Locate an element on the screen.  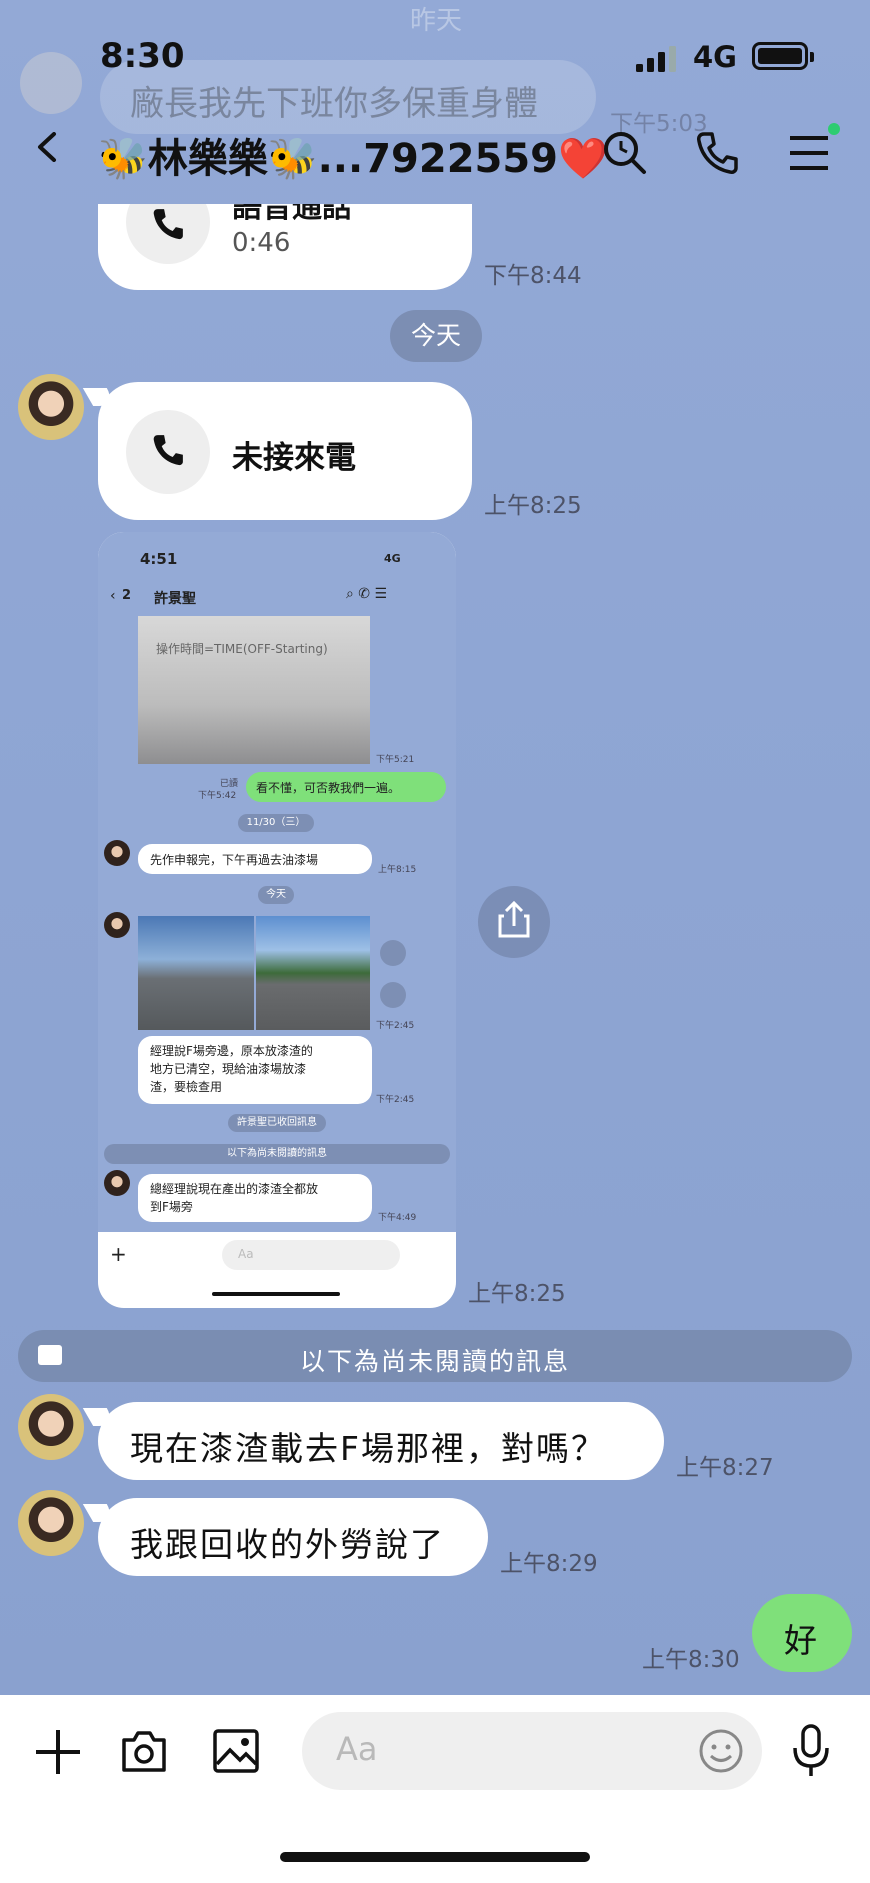
notification-dot is located at coordinates (834, 129).